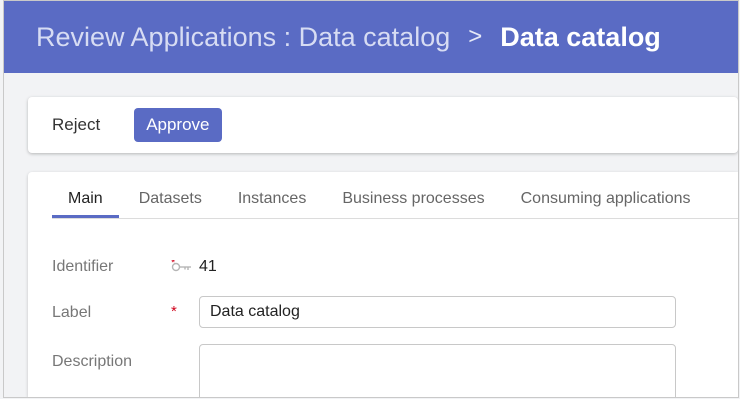 This screenshot has height=399, width=740. What do you see at coordinates (76, 125) in the screenshot?
I see `reject-button: Reject` at bounding box center [76, 125].